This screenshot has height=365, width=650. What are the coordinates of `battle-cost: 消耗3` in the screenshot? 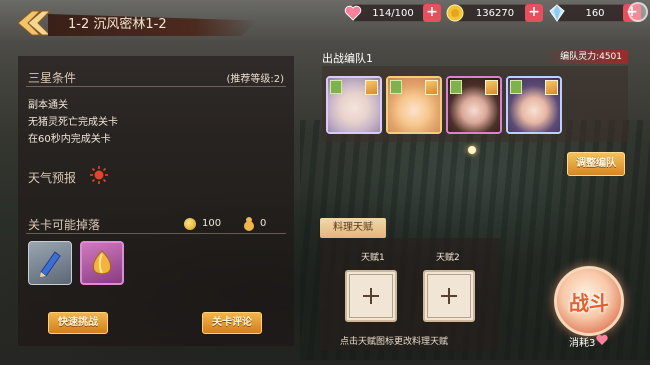 It's located at (582, 343).